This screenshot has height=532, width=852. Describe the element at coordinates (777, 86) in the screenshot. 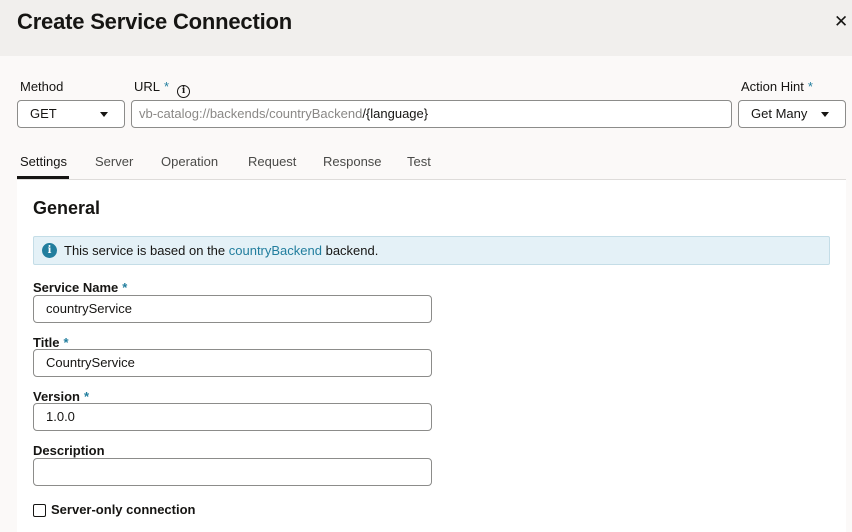

I see `action-hint-label: Action Hint *` at that location.